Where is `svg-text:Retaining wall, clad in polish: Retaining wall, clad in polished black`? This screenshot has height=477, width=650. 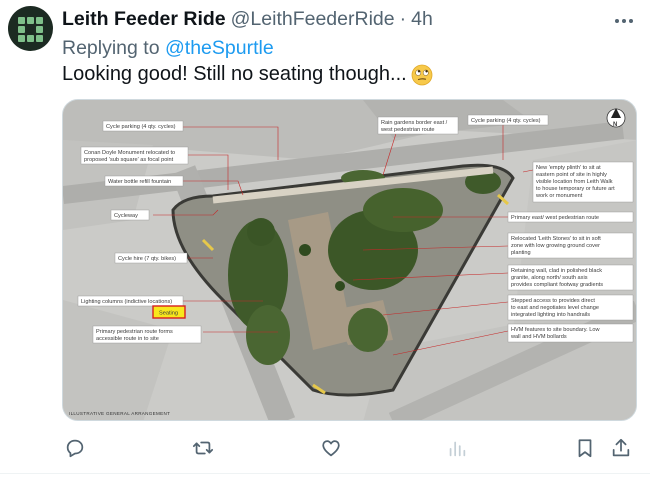 svg-text:Retaining wall, clad in polish: Retaining wall, clad in polished black is located at coordinates (556, 271).